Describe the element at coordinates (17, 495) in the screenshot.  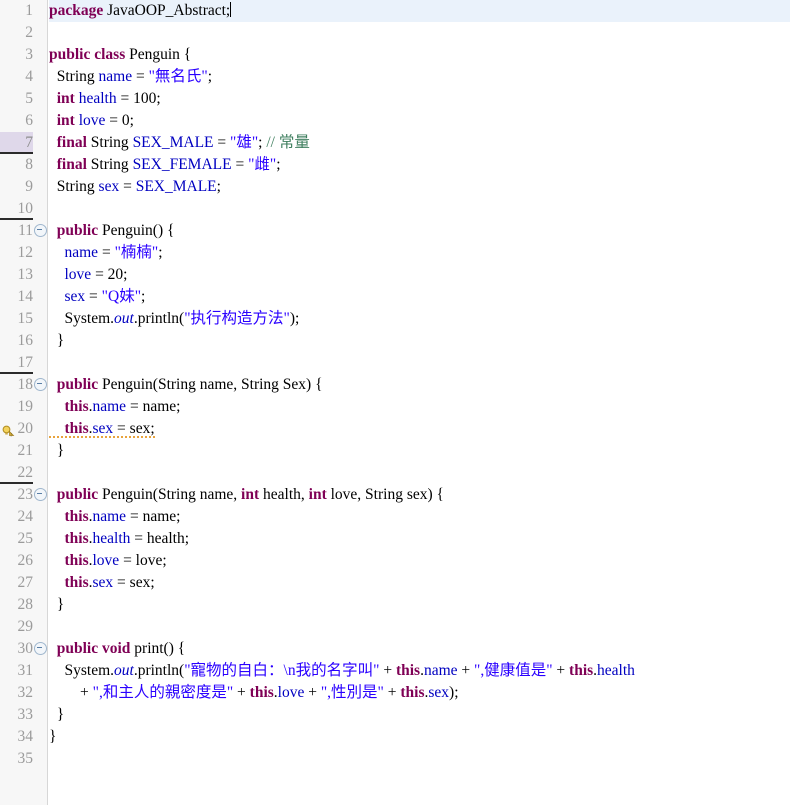
I see `line-number: 23` at that location.